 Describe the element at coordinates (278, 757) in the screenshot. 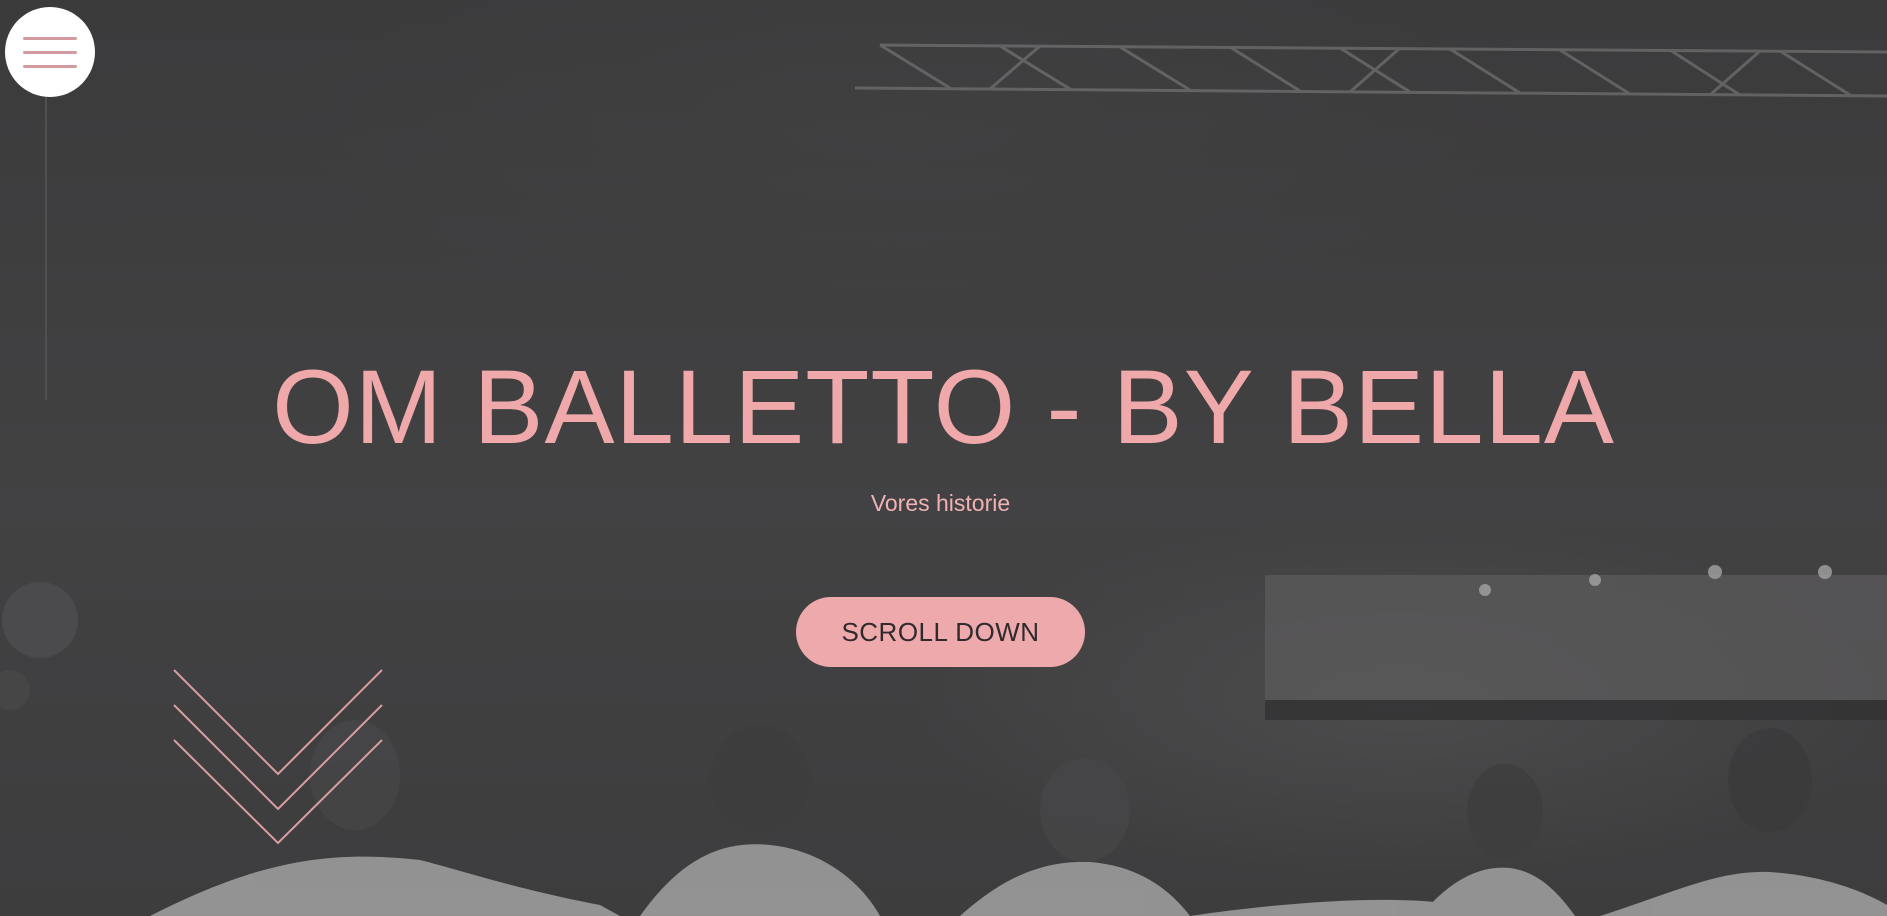

I see `triple-chevron-down-icon` at that location.